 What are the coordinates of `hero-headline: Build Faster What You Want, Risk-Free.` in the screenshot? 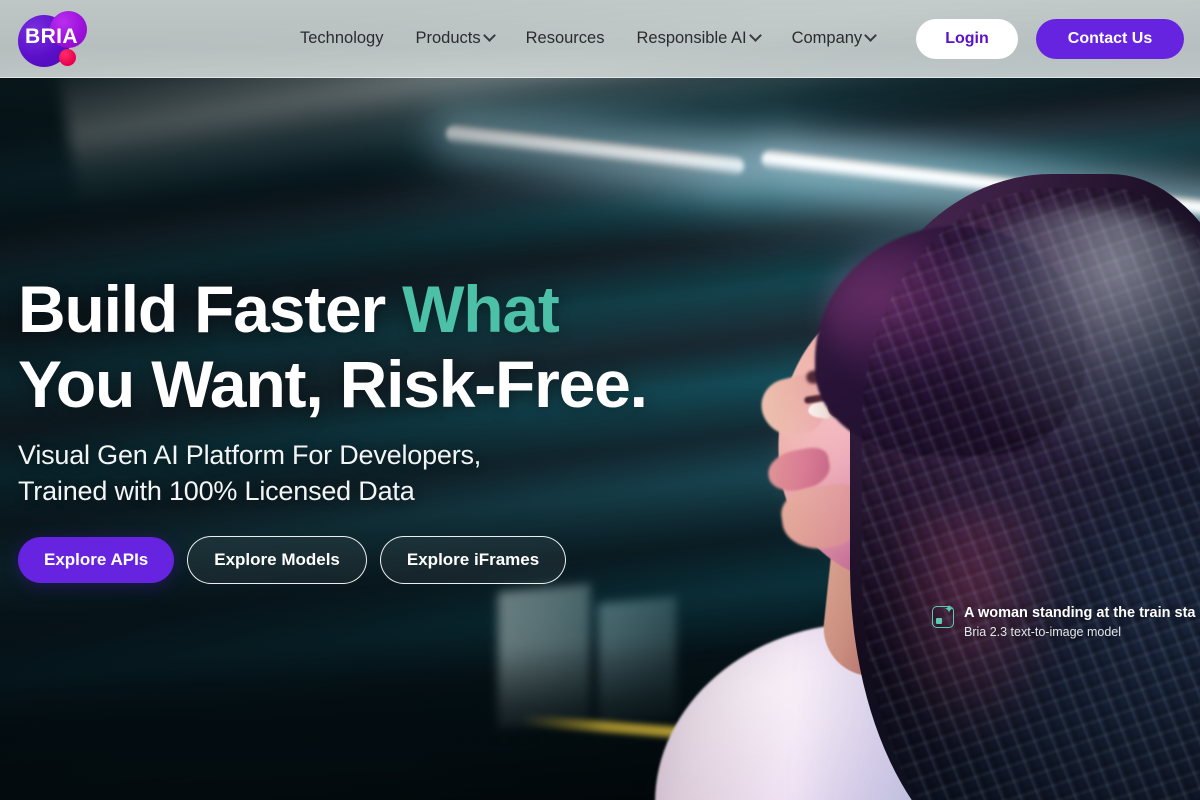 It's located at (418, 347).